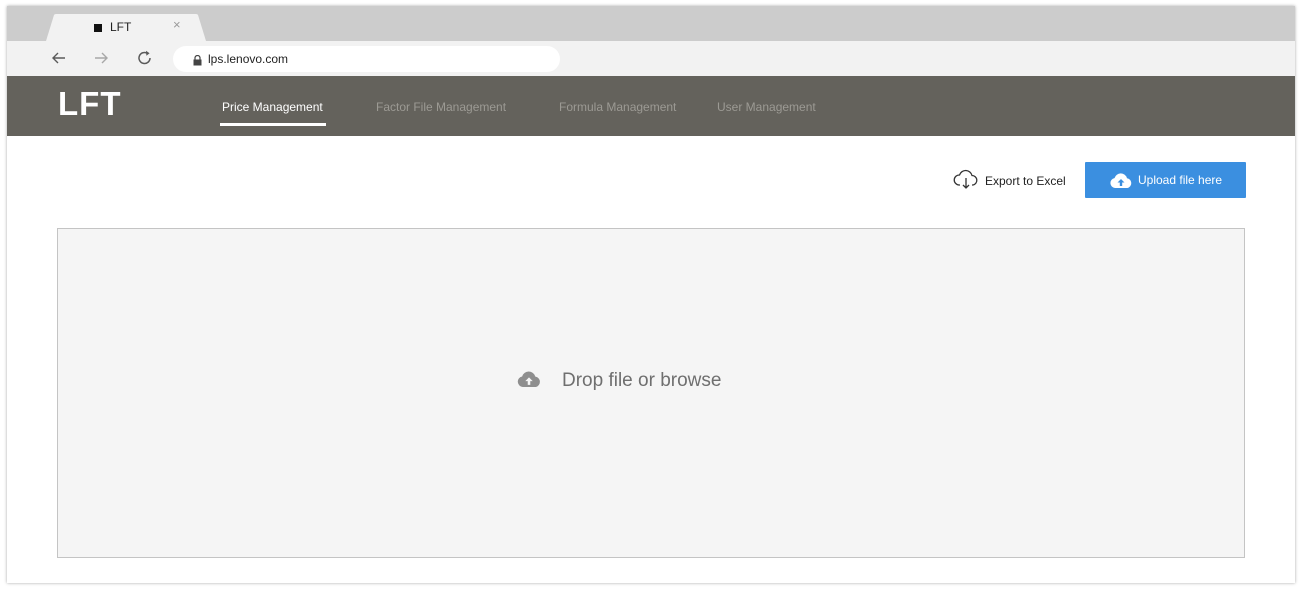 This screenshot has width=1302, height=591. Describe the element at coordinates (89, 104) in the screenshot. I see `app-logo: LFT` at that location.